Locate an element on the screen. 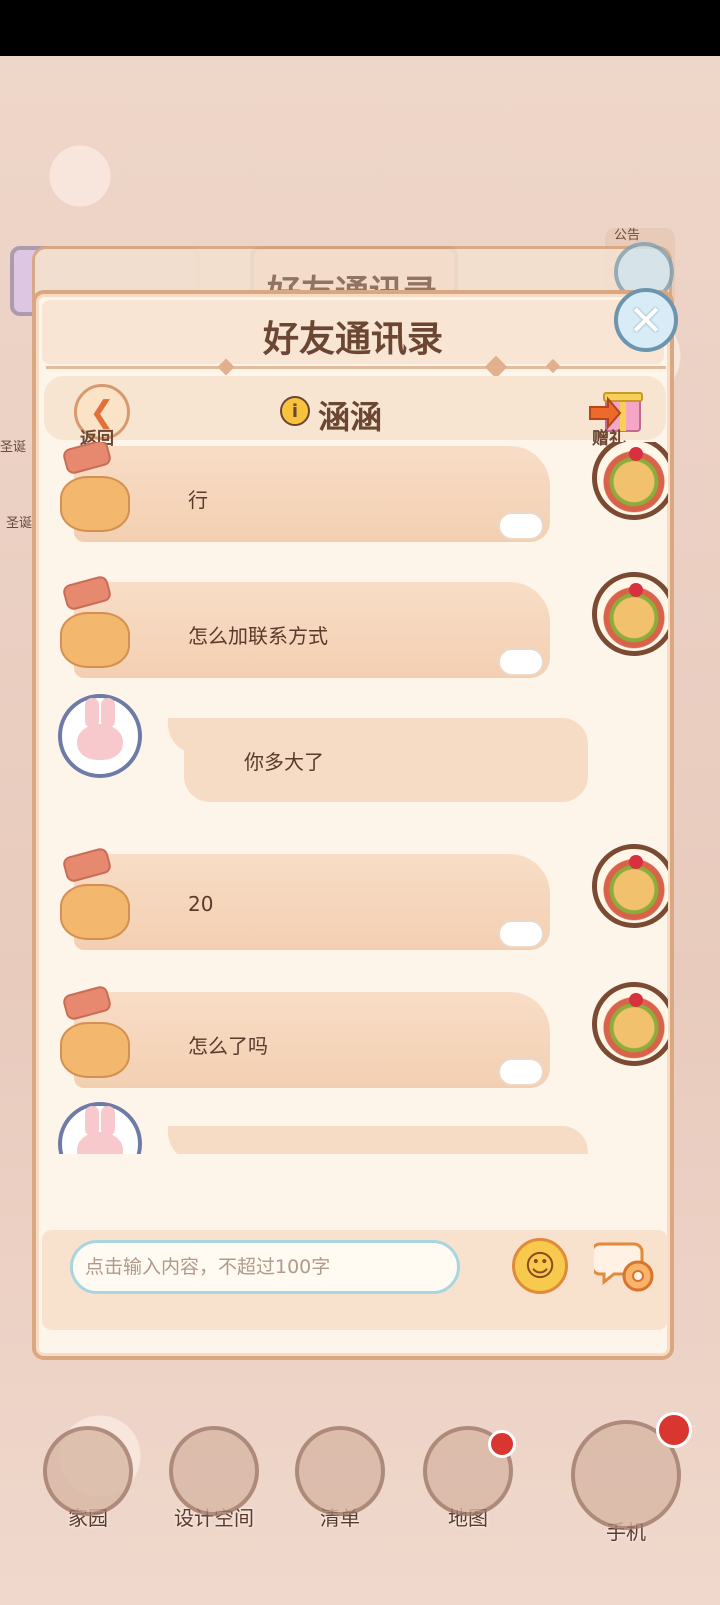 This screenshot has width=720, height=1605. smiley-icon: ☺ is located at coordinates (540, 1266).